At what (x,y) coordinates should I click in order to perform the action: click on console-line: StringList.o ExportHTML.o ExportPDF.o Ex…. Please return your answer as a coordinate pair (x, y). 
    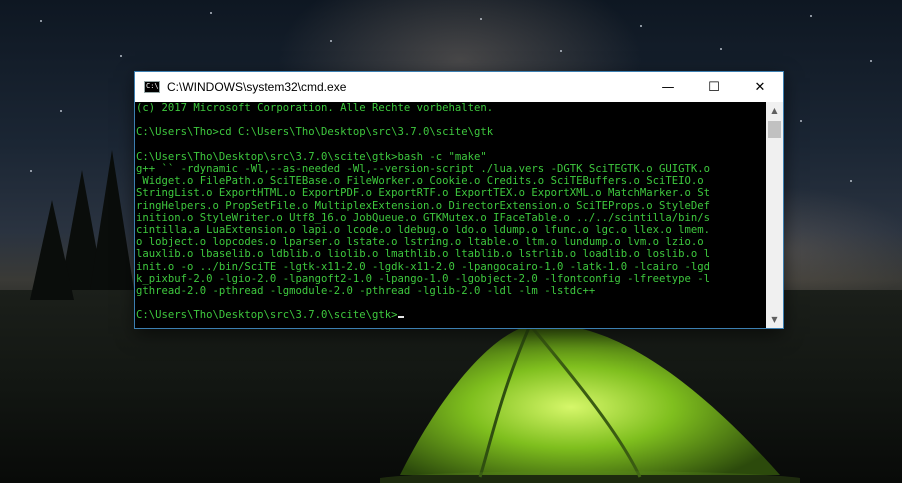
    Looking at the image, I should click on (423, 193).